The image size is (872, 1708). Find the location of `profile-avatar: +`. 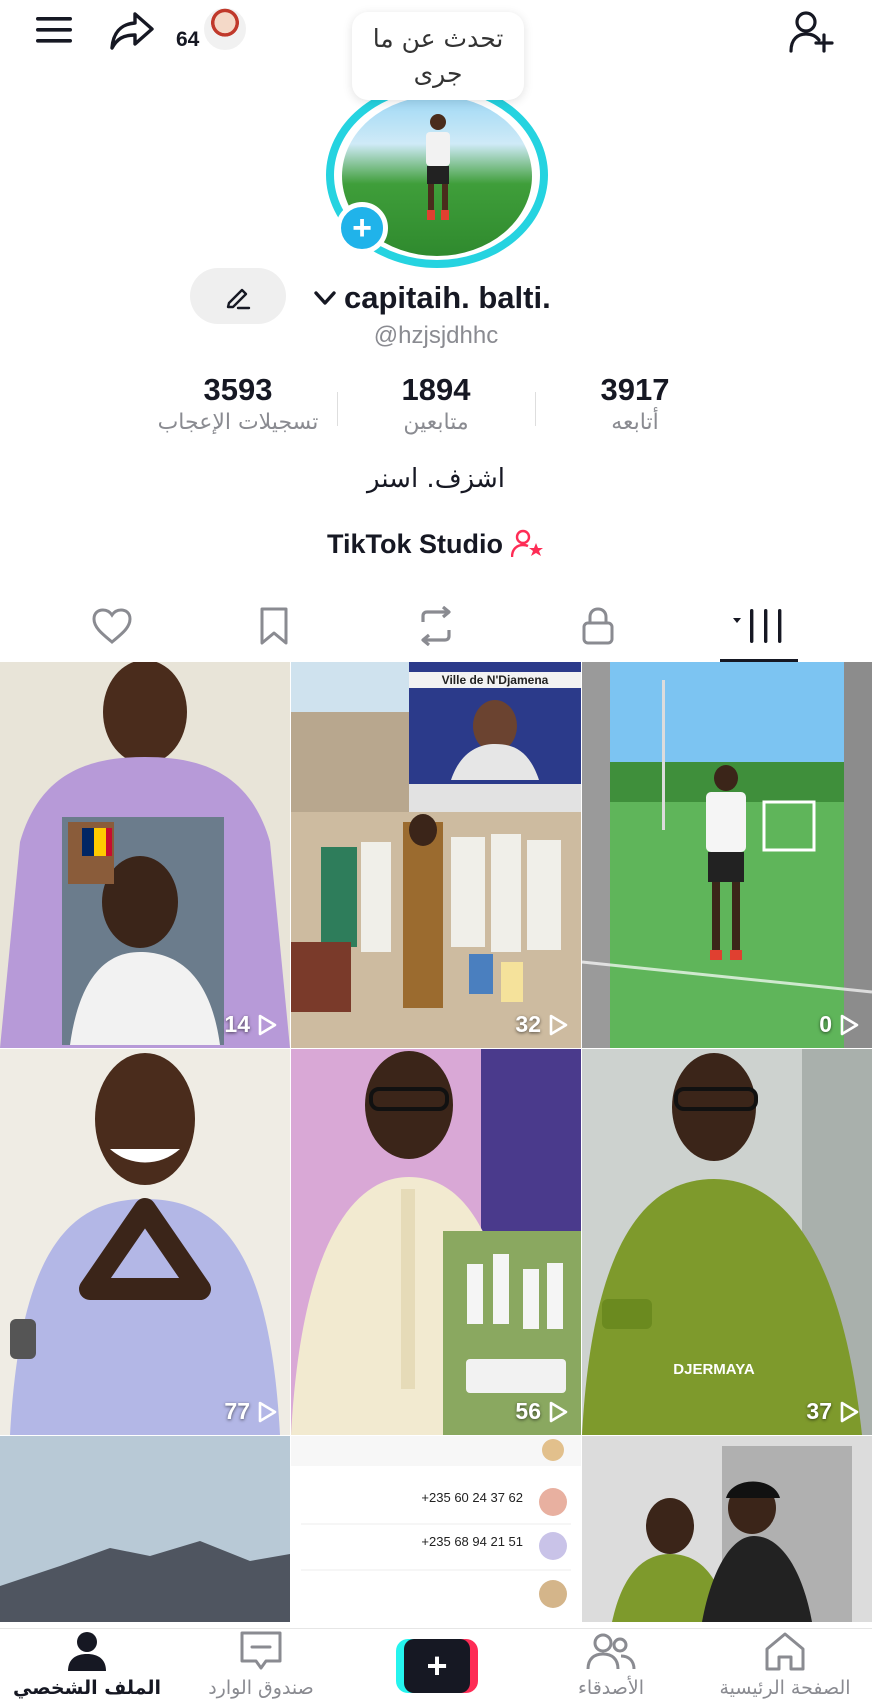

profile-avatar: + is located at coordinates (436, 175).